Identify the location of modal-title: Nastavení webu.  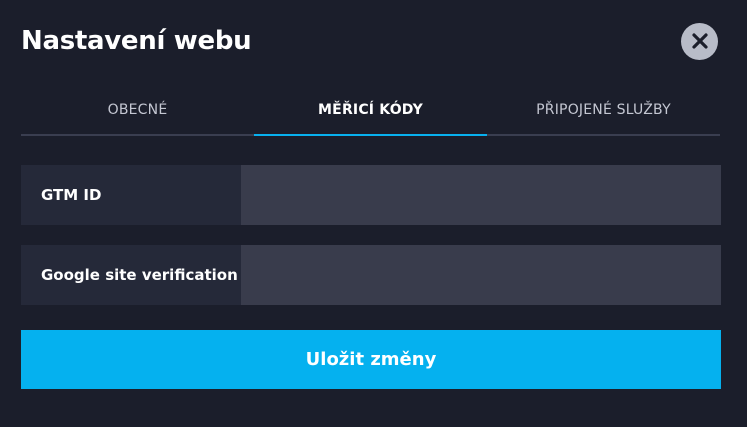
(136, 41).